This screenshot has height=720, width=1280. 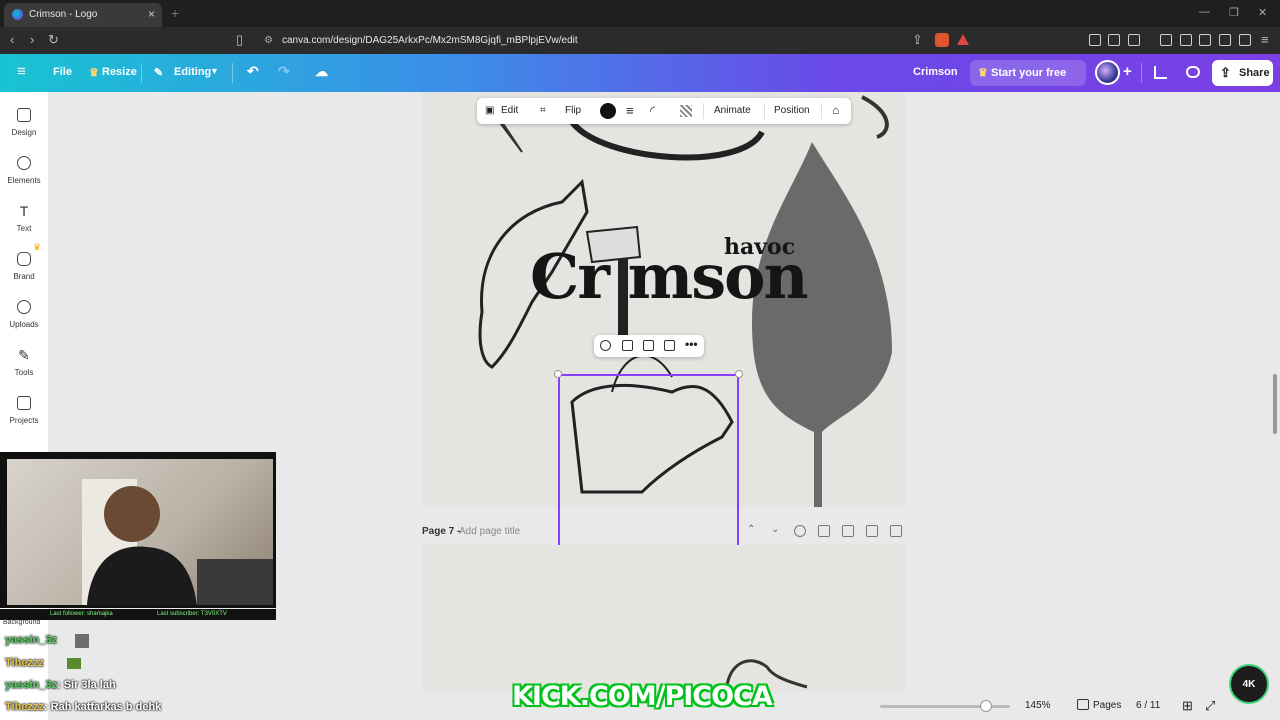 I want to click on sidebar-item-label: Elements, so click(x=24, y=180).